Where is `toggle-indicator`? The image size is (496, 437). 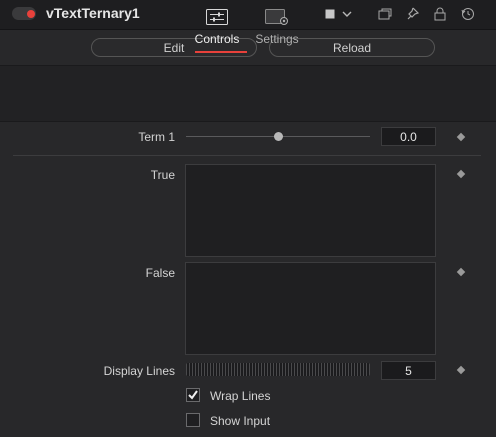 toggle-indicator is located at coordinates (31, 13).